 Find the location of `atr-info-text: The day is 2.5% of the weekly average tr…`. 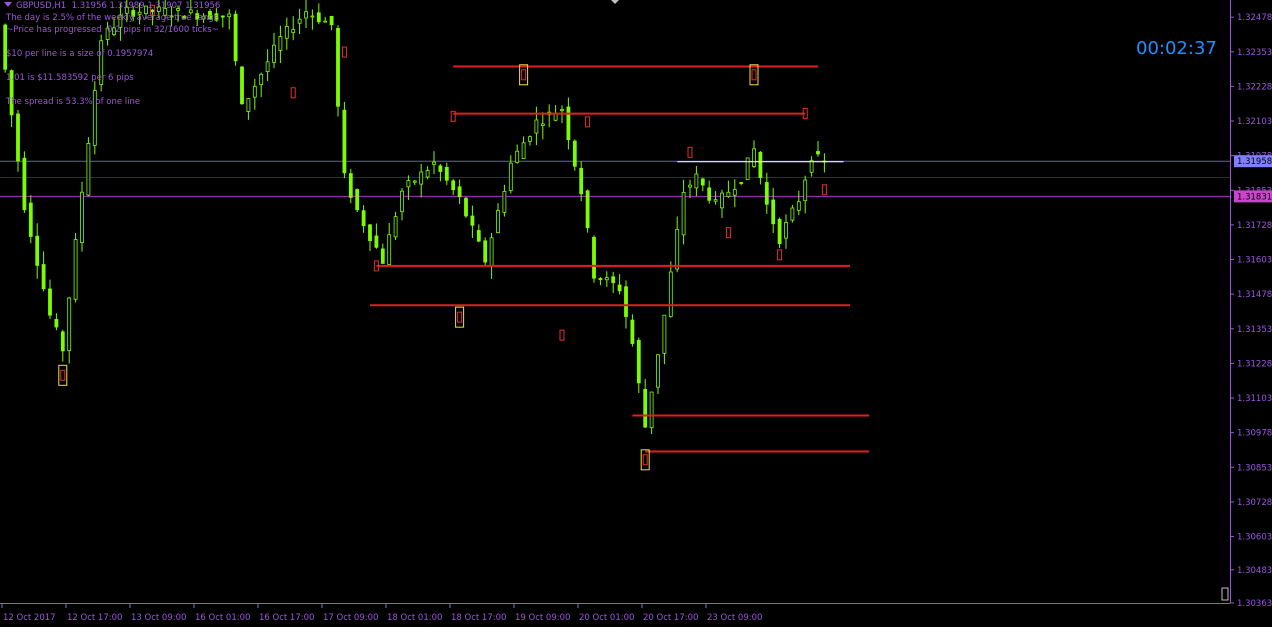

atr-info-text: The day is 2.5% of the weekly average tr… is located at coordinates (112, 18).